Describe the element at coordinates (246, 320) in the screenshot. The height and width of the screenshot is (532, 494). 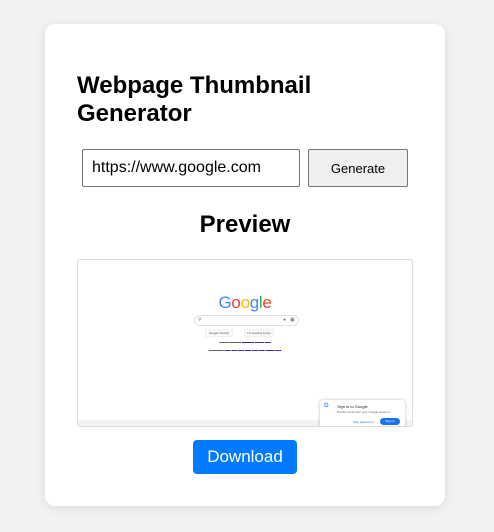
I see `thumbnail-search-box: ⚲ ● ▣` at that location.